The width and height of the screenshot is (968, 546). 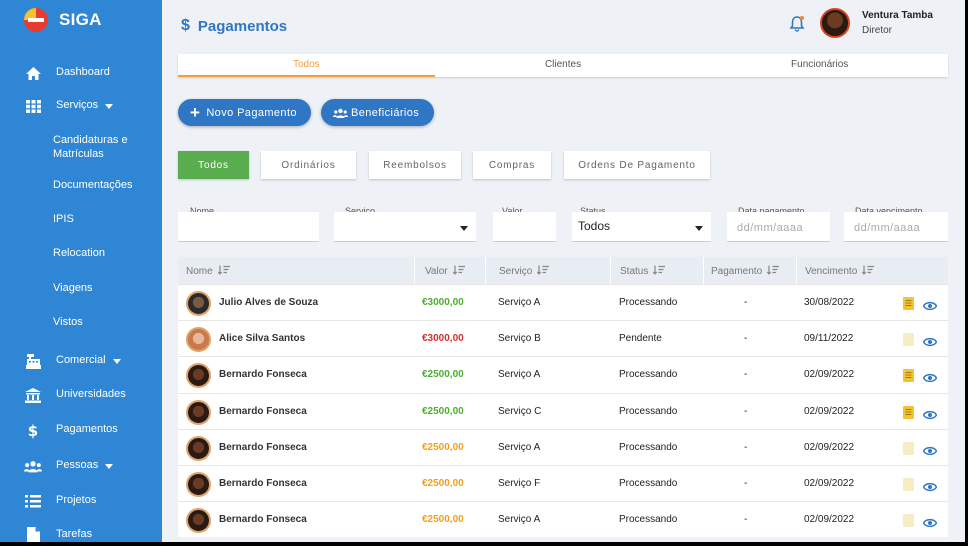 I want to click on filter-tab-todos: Todos, so click(x=213, y=165).